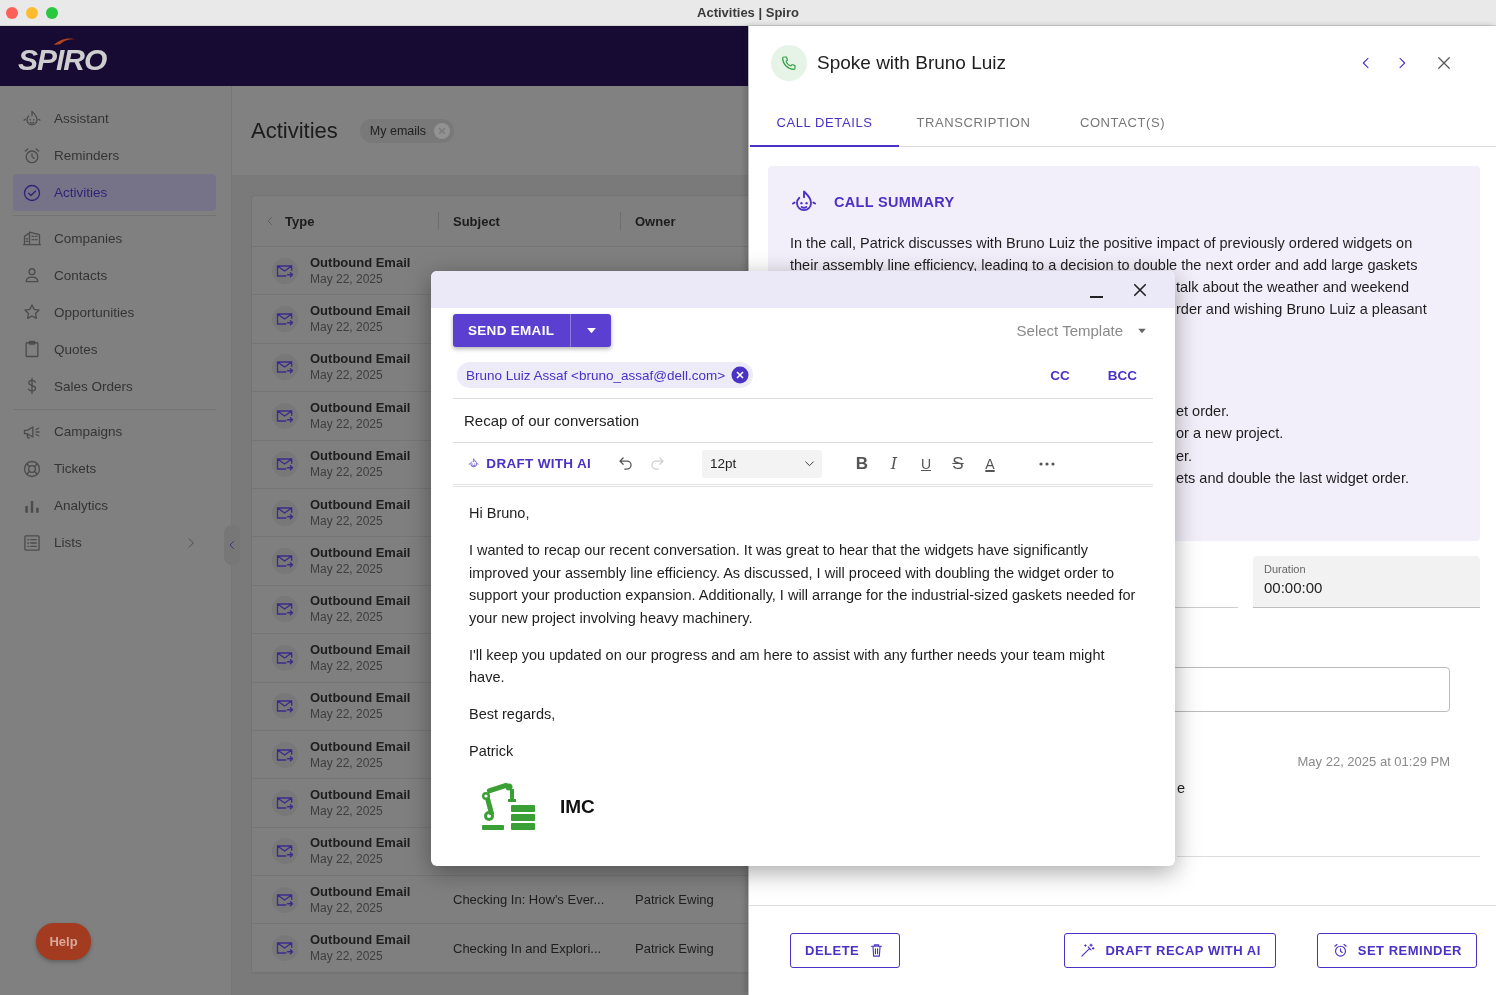 The image size is (1496, 995). I want to click on sidebar-item: Analytics, so click(114, 505).